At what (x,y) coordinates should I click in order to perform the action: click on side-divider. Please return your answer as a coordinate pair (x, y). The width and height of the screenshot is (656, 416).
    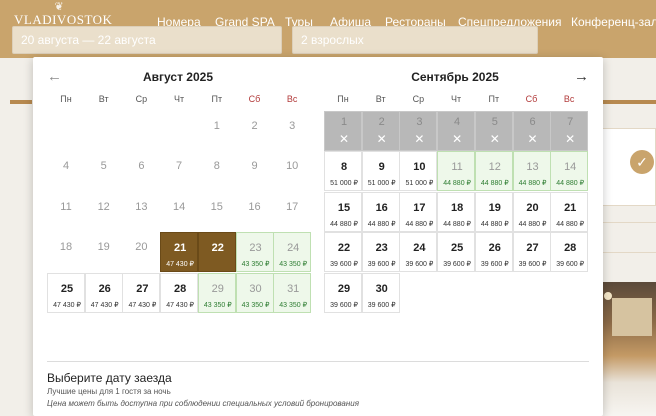
    Looking at the image, I should click on (629, 222).